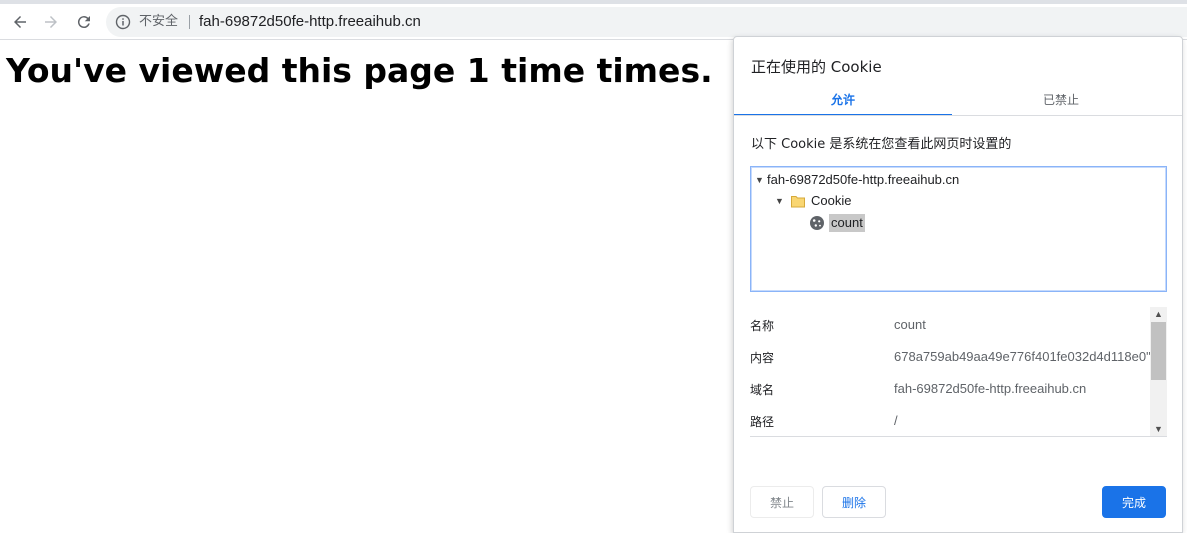 The image size is (1187, 533). I want to click on detail-label-domain: 域名, so click(762, 390).